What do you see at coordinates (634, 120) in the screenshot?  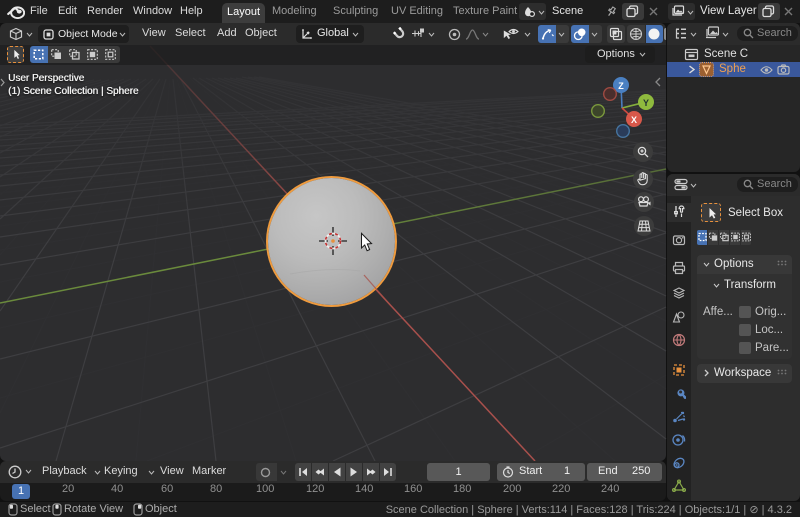 I see `svg-text: X` at bounding box center [634, 120].